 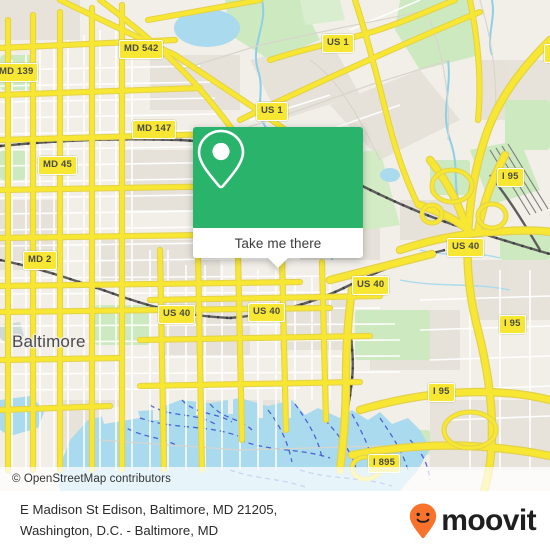 I want to click on popup-icon-area, so click(x=278, y=177).